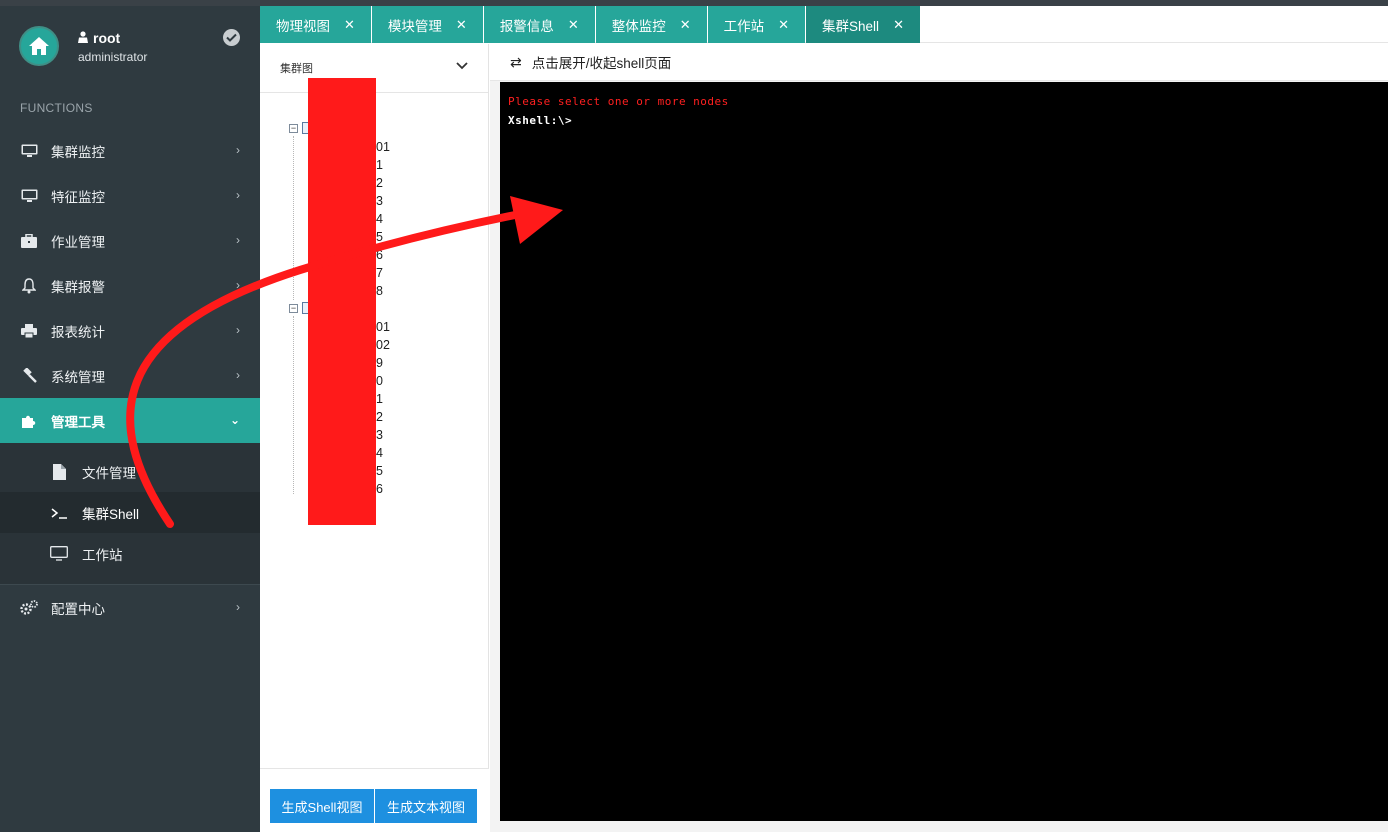 The height and width of the screenshot is (832, 1388). I want to click on sidebar-subitem-cluster-shell: 集群Shell, so click(130, 512).